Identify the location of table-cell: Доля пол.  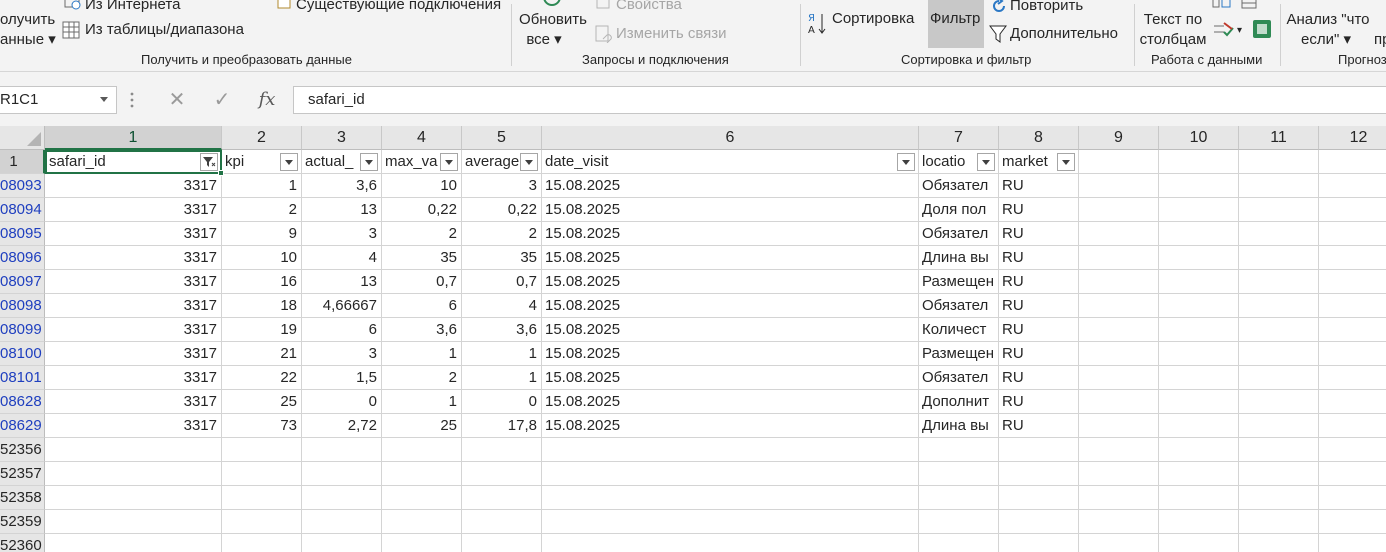
(959, 210).